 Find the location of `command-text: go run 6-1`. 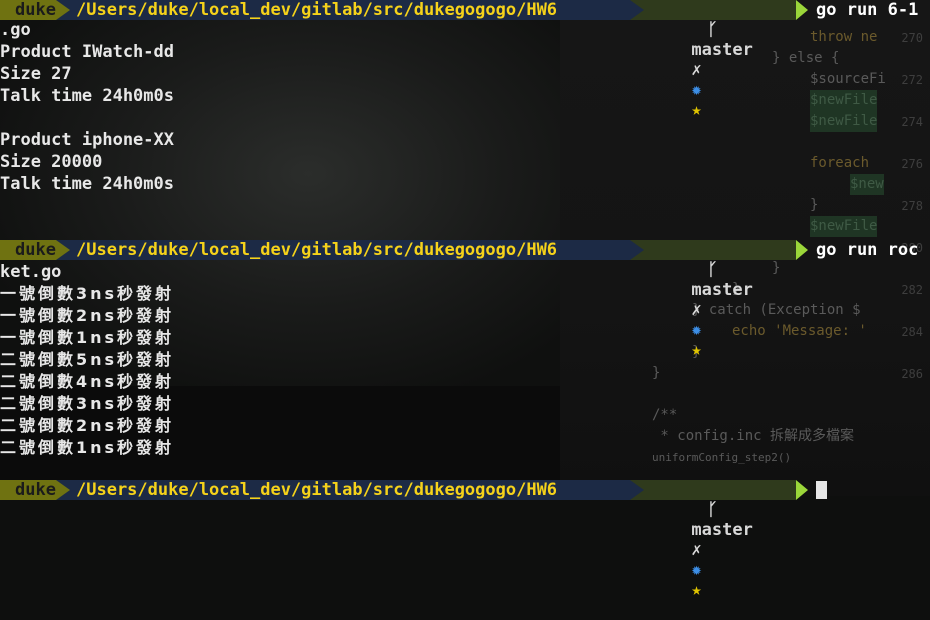

command-text: go run 6-1 is located at coordinates (867, 10).